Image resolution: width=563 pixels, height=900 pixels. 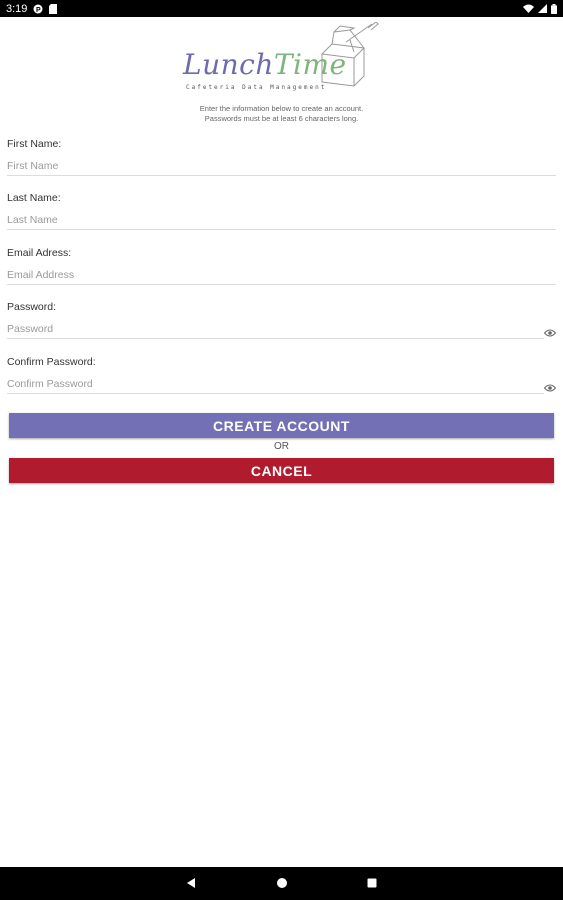 I want to click on confirm-password-field: Confirm Password:, so click(x=282, y=376).